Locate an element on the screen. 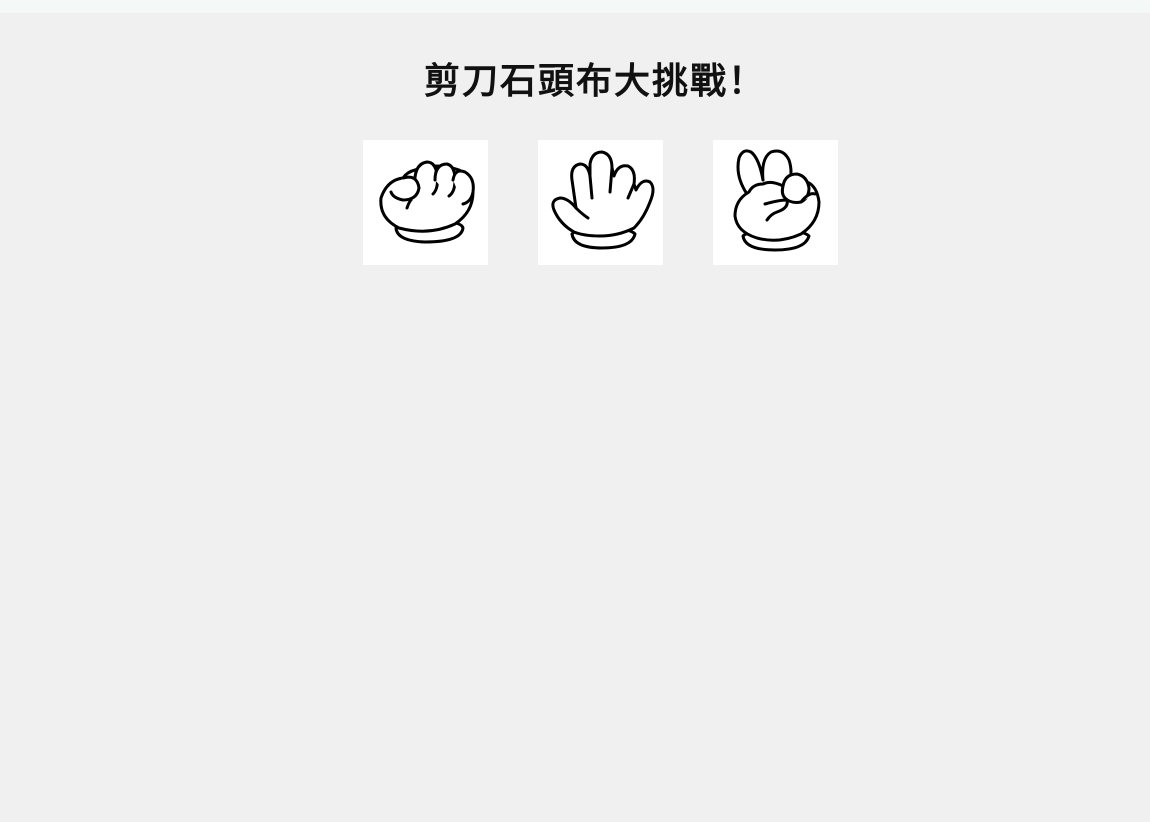  page-title: 剪刀石頭布大挑戰！ is located at coordinates (594, 81).